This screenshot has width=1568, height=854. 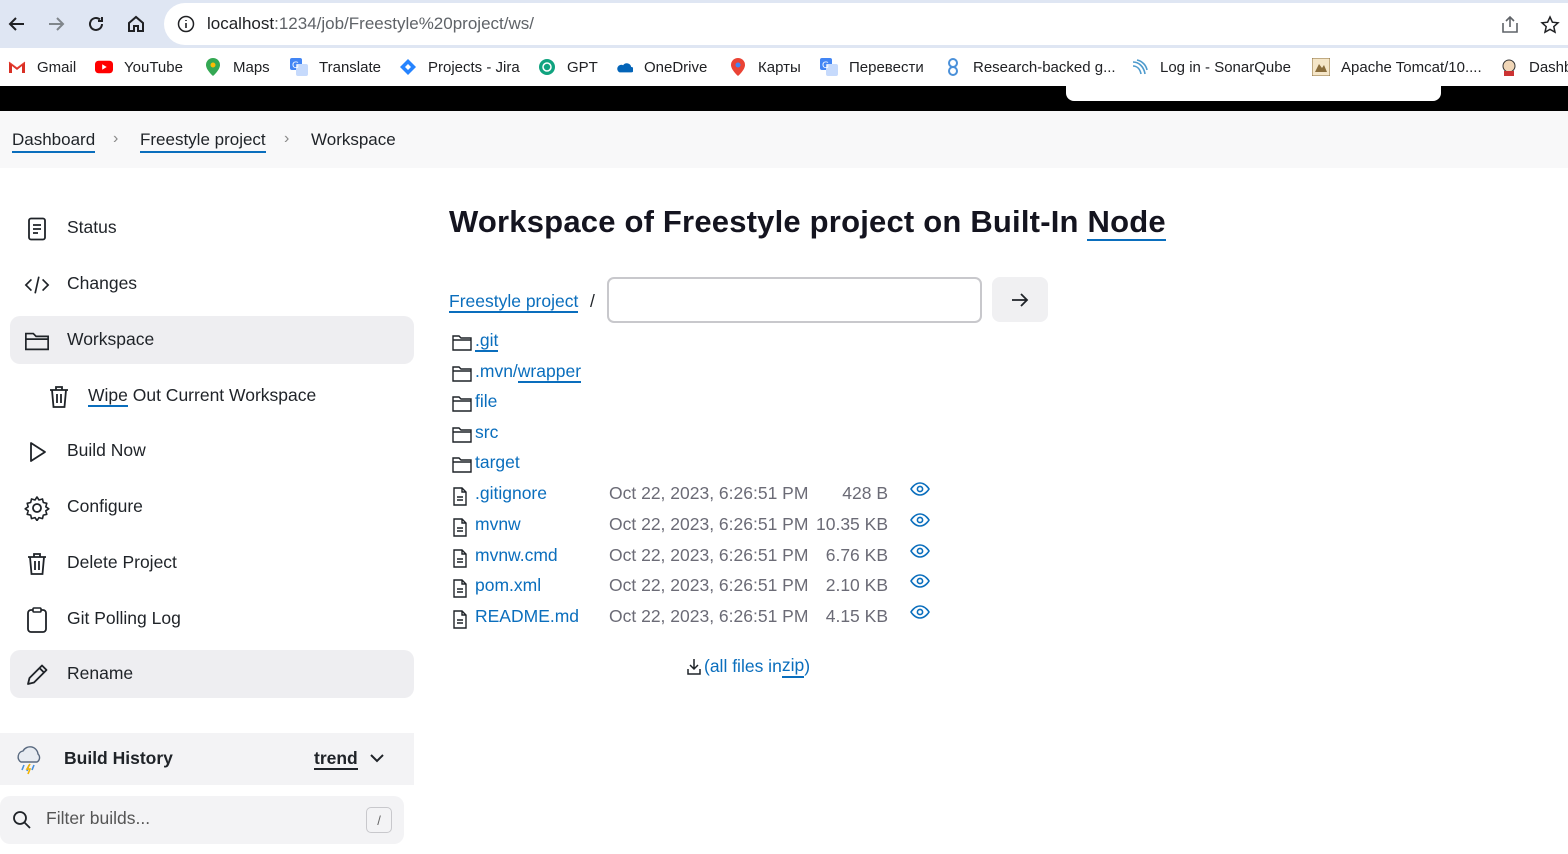 I want to click on go-button, so click(x=1020, y=299).